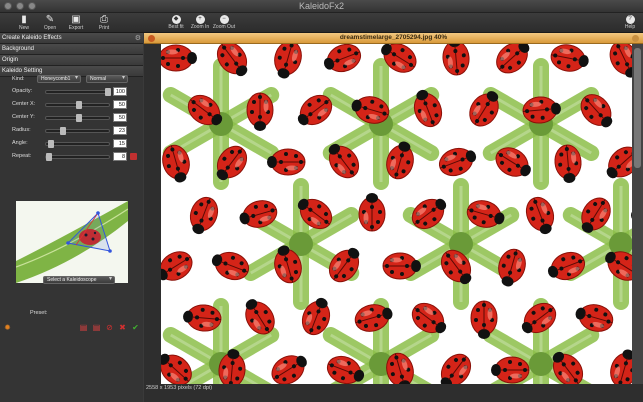 This screenshot has width=643, height=402. I want to click on zoom-out-button: − Zoom Out, so click(224, 23).